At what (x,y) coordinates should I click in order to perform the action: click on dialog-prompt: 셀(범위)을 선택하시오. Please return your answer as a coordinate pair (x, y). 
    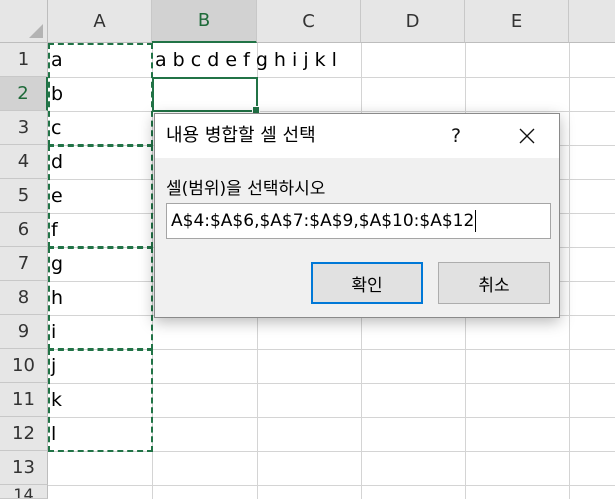
    Looking at the image, I should click on (246, 189).